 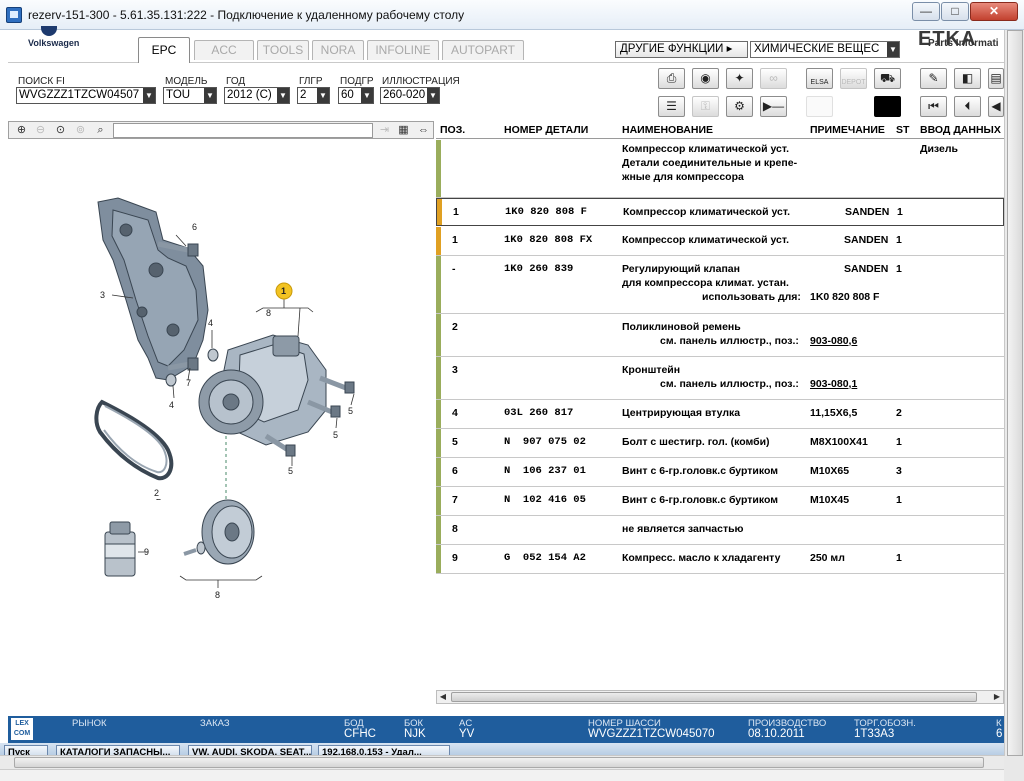 I want to click on pin-icon: ✎, so click(x=933, y=78).